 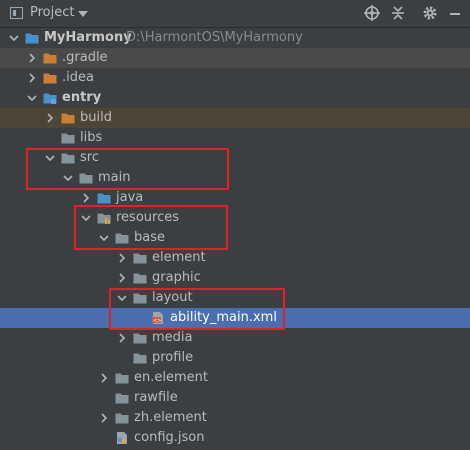 What do you see at coordinates (122, 438) in the screenshot?
I see `json-file-icon` at bounding box center [122, 438].